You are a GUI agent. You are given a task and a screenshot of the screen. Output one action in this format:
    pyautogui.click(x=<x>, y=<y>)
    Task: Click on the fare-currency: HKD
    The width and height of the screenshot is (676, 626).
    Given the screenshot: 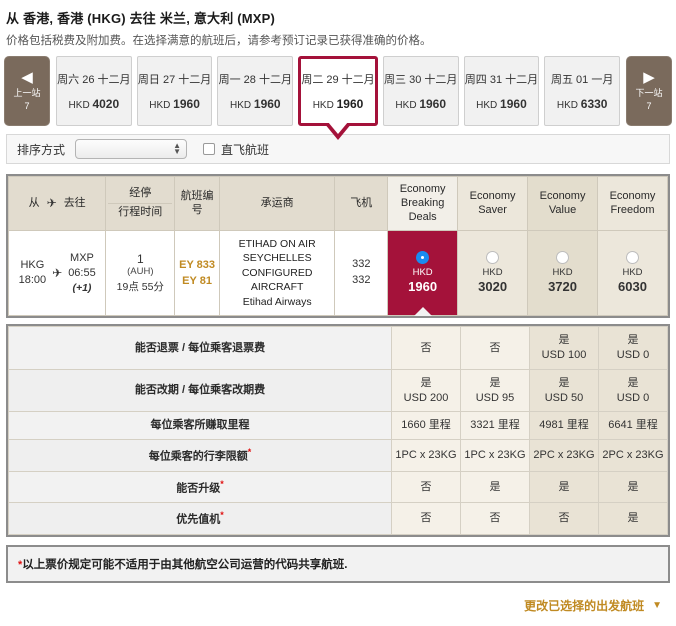 What is the action you would take?
    pyautogui.click(x=422, y=273)
    